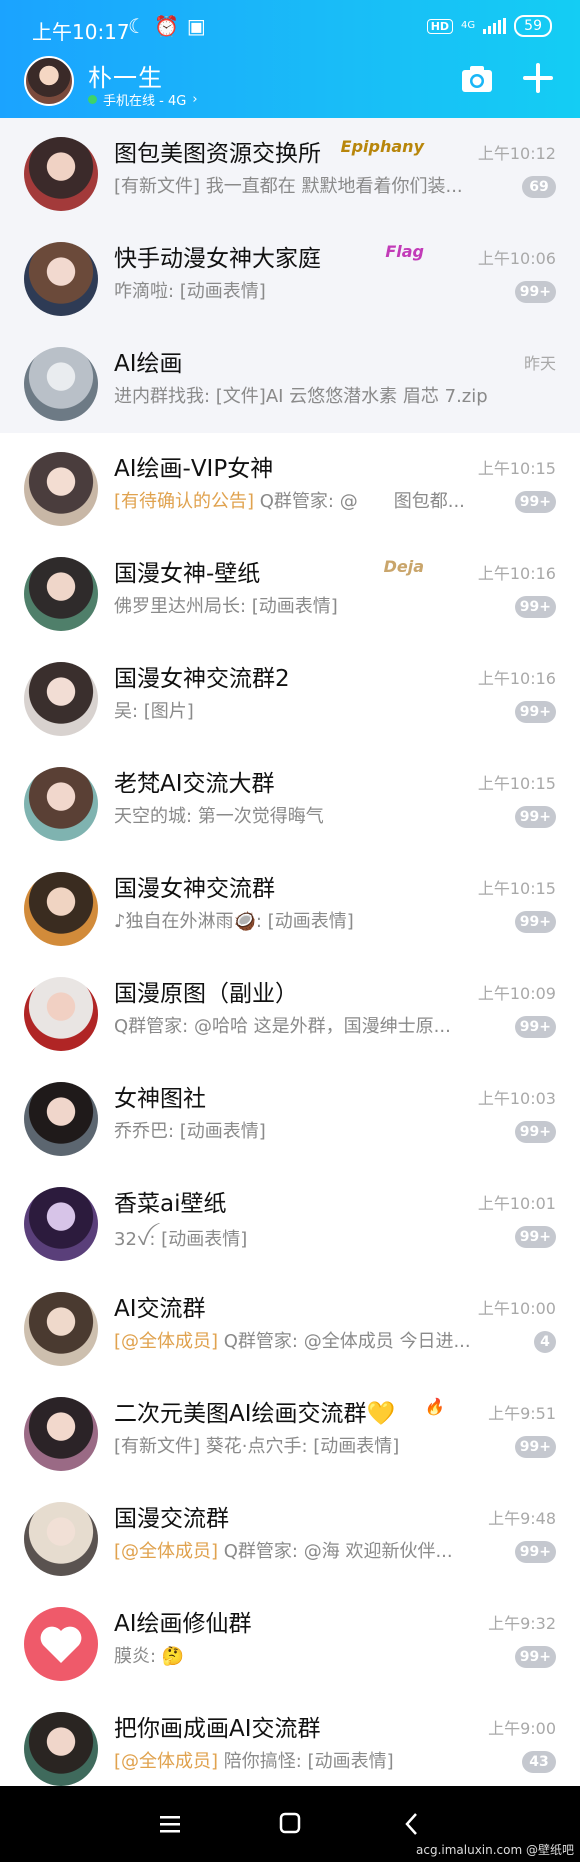  I want to click on chat-title: 快手动漫女神大家庭, so click(217, 259).